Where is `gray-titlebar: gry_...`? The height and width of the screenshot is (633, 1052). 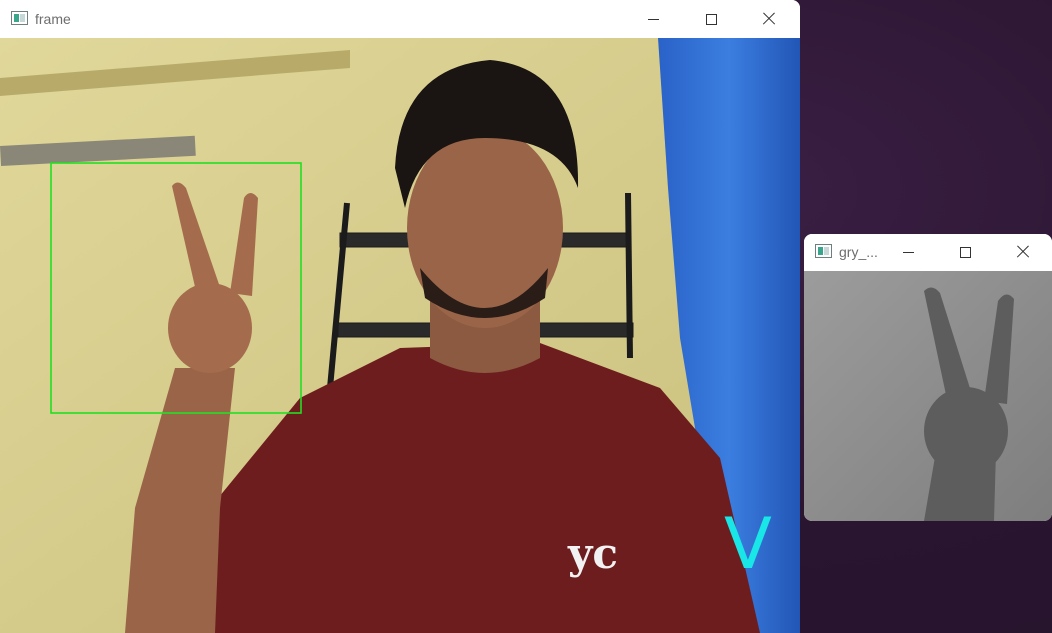
gray-titlebar: gry_... is located at coordinates (928, 252).